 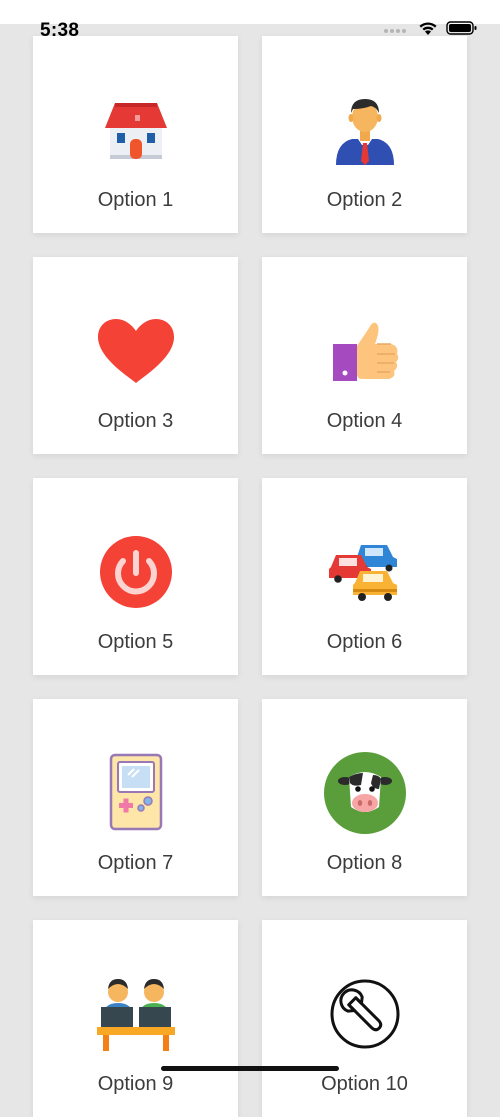 What do you see at coordinates (365, 1014) in the screenshot?
I see `wrench-icon` at bounding box center [365, 1014].